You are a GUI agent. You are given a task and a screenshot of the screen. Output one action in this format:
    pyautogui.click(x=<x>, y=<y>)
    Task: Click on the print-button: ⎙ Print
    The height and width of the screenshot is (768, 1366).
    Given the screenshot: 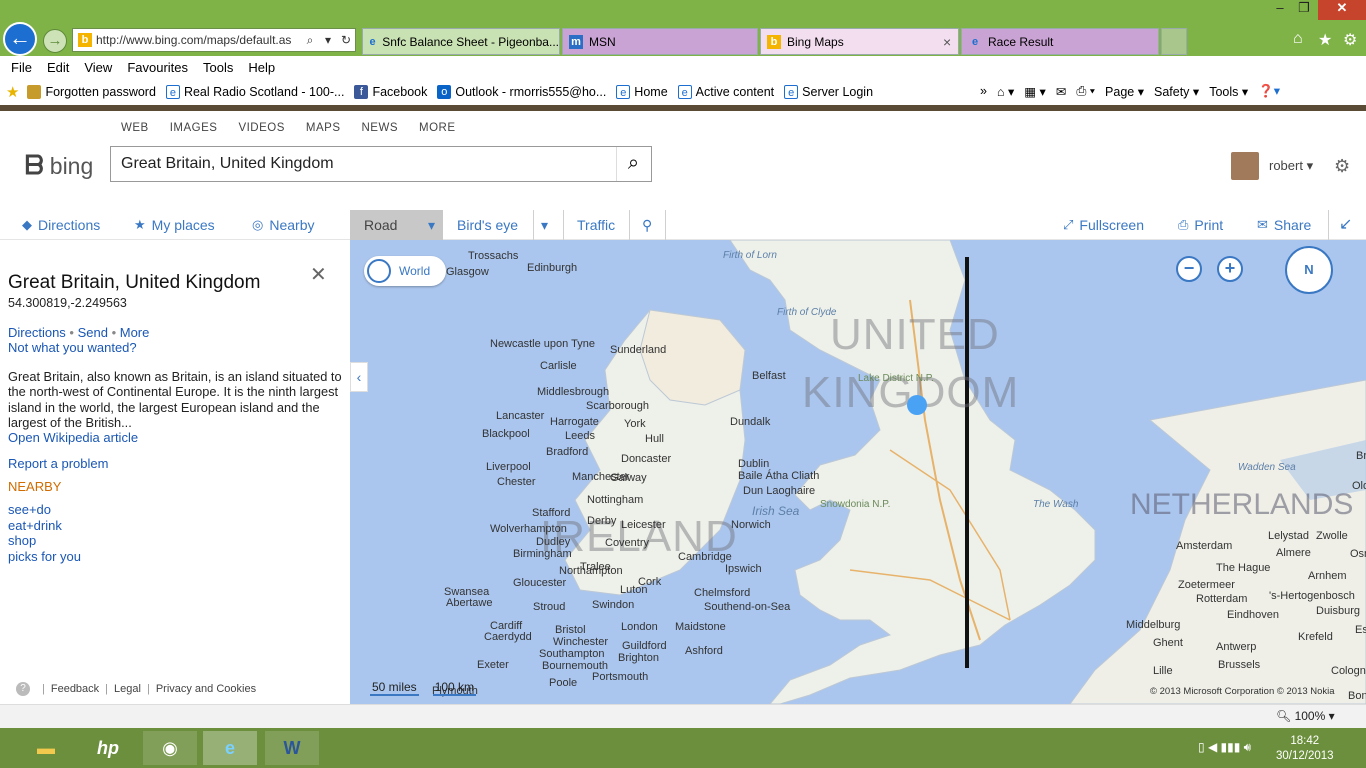 What is the action you would take?
    pyautogui.click(x=1200, y=225)
    